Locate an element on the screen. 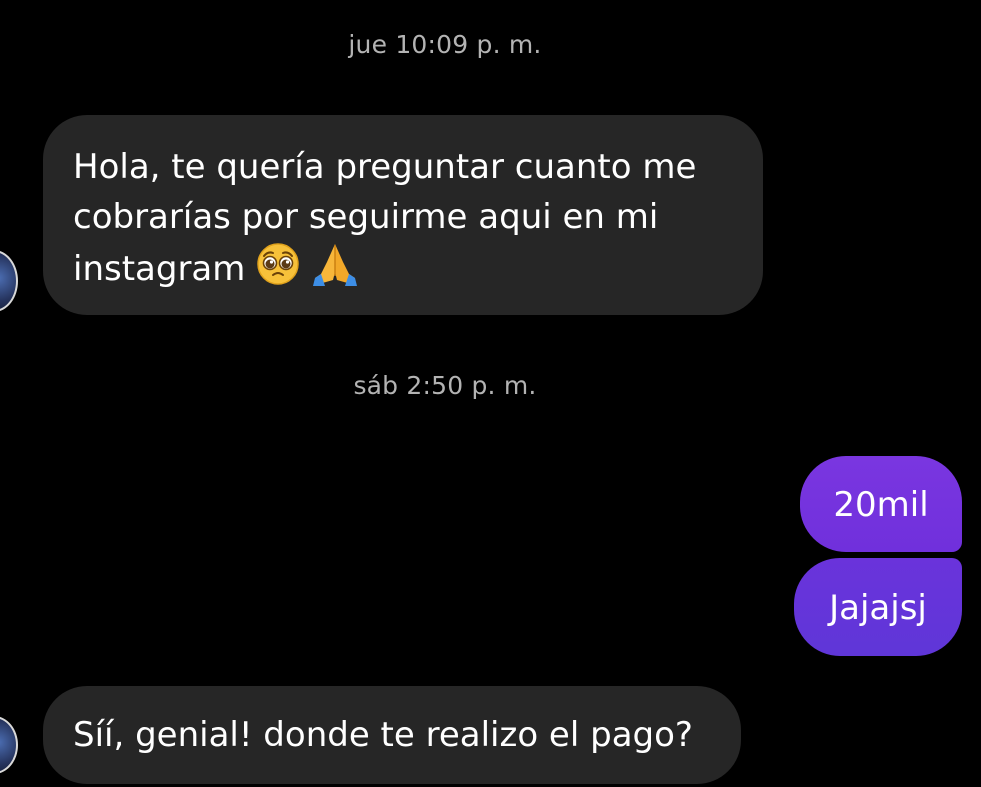  folded-hands-icon is located at coordinates (335, 271).